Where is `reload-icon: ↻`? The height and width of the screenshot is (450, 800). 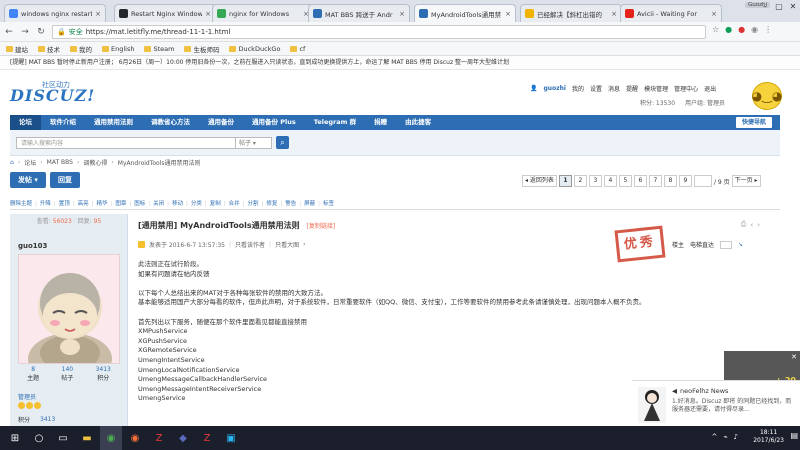 reload-icon: ↻ is located at coordinates (41, 32).